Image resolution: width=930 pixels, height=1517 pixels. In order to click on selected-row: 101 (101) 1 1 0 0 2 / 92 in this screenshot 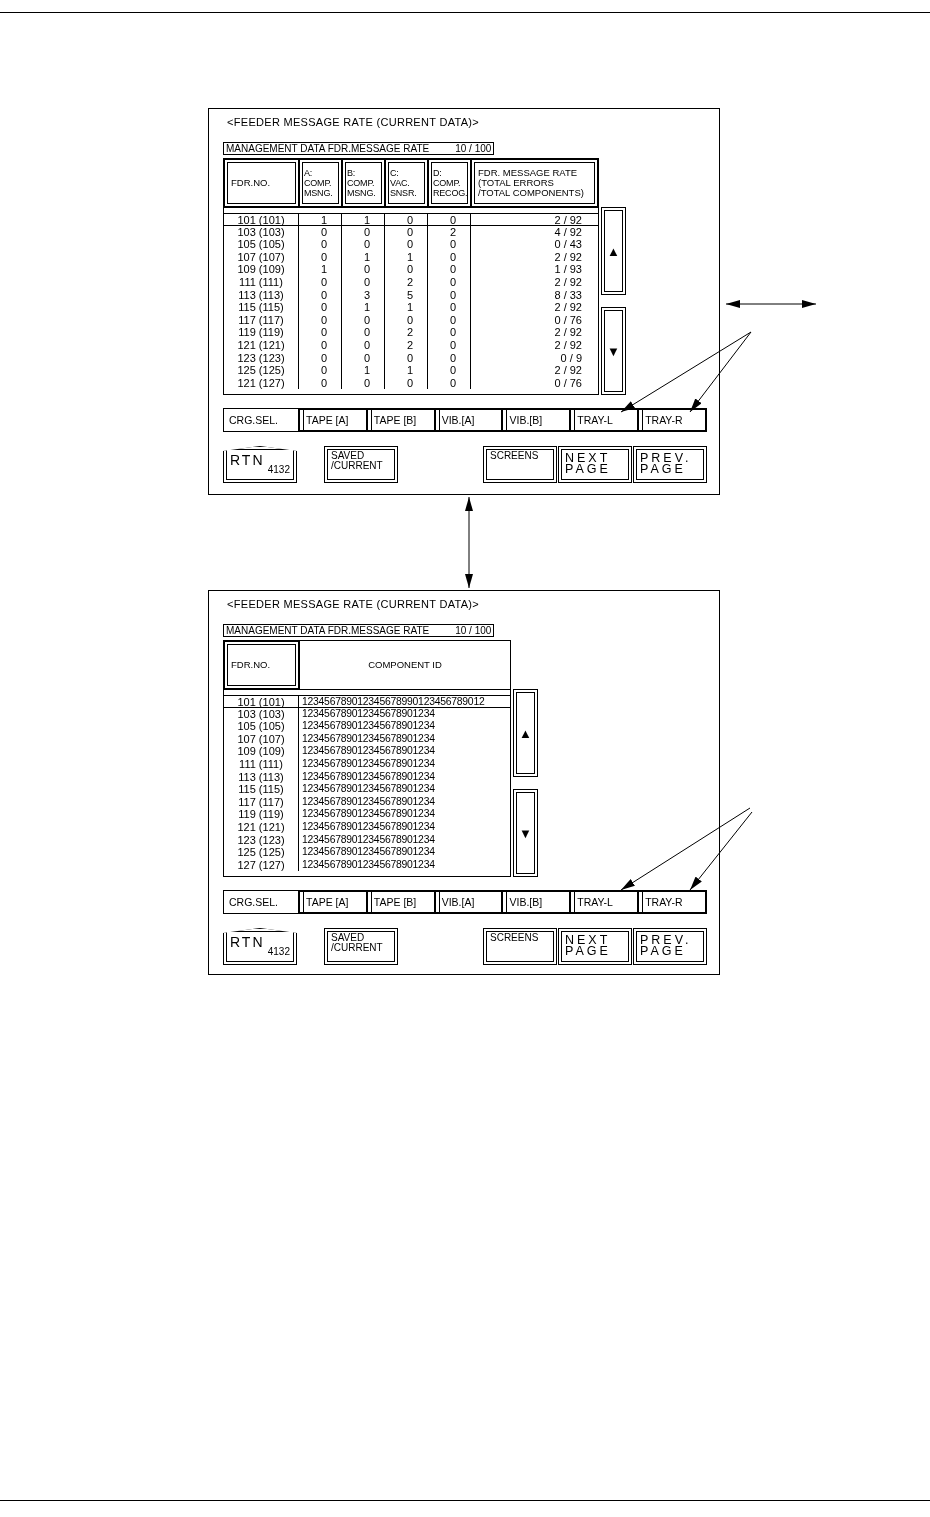, I will do `click(411, 219)`.